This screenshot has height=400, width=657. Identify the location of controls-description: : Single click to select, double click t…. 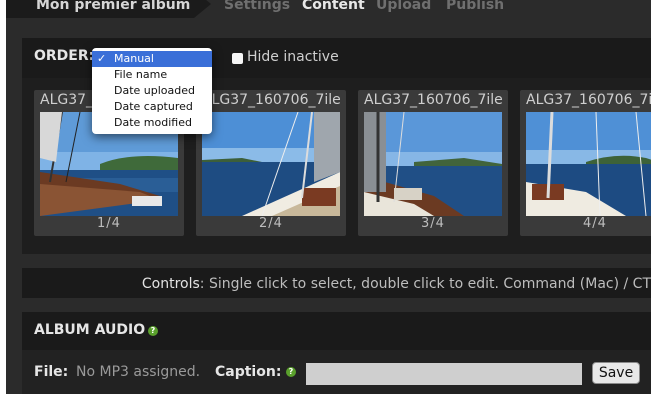
(425, 284).